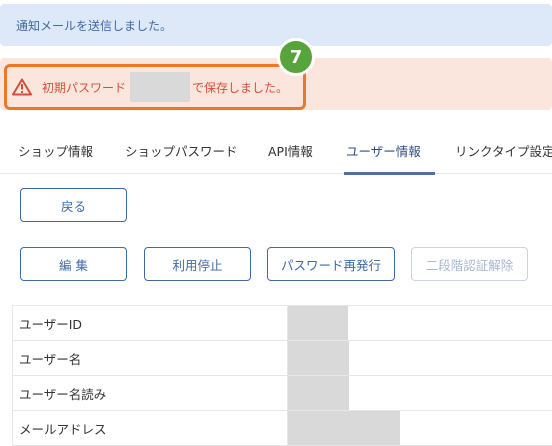 Image resolution: width=552 pixels, height=446 pixels. I want to click on warning-alert-content: 初期パスワード で保存しました。, so click(150, 87).